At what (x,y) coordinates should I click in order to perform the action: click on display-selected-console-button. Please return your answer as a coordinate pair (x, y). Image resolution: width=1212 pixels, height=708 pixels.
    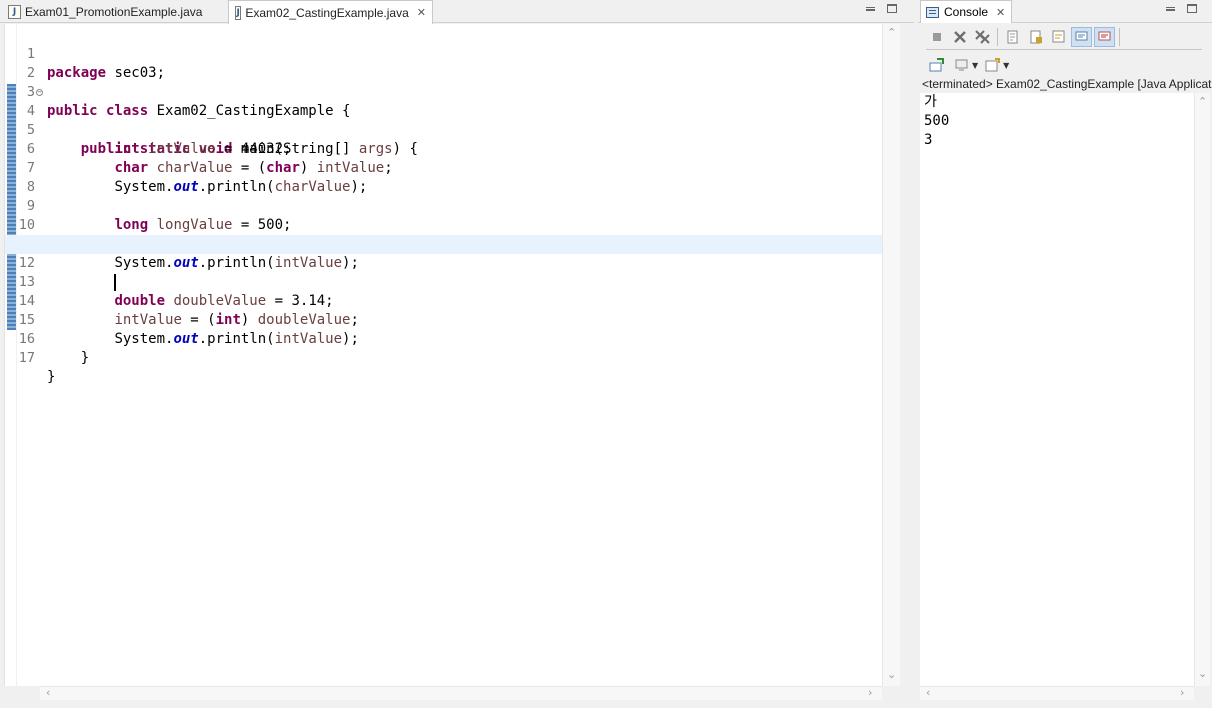
    Looking at the image, I should click on (961, 65).